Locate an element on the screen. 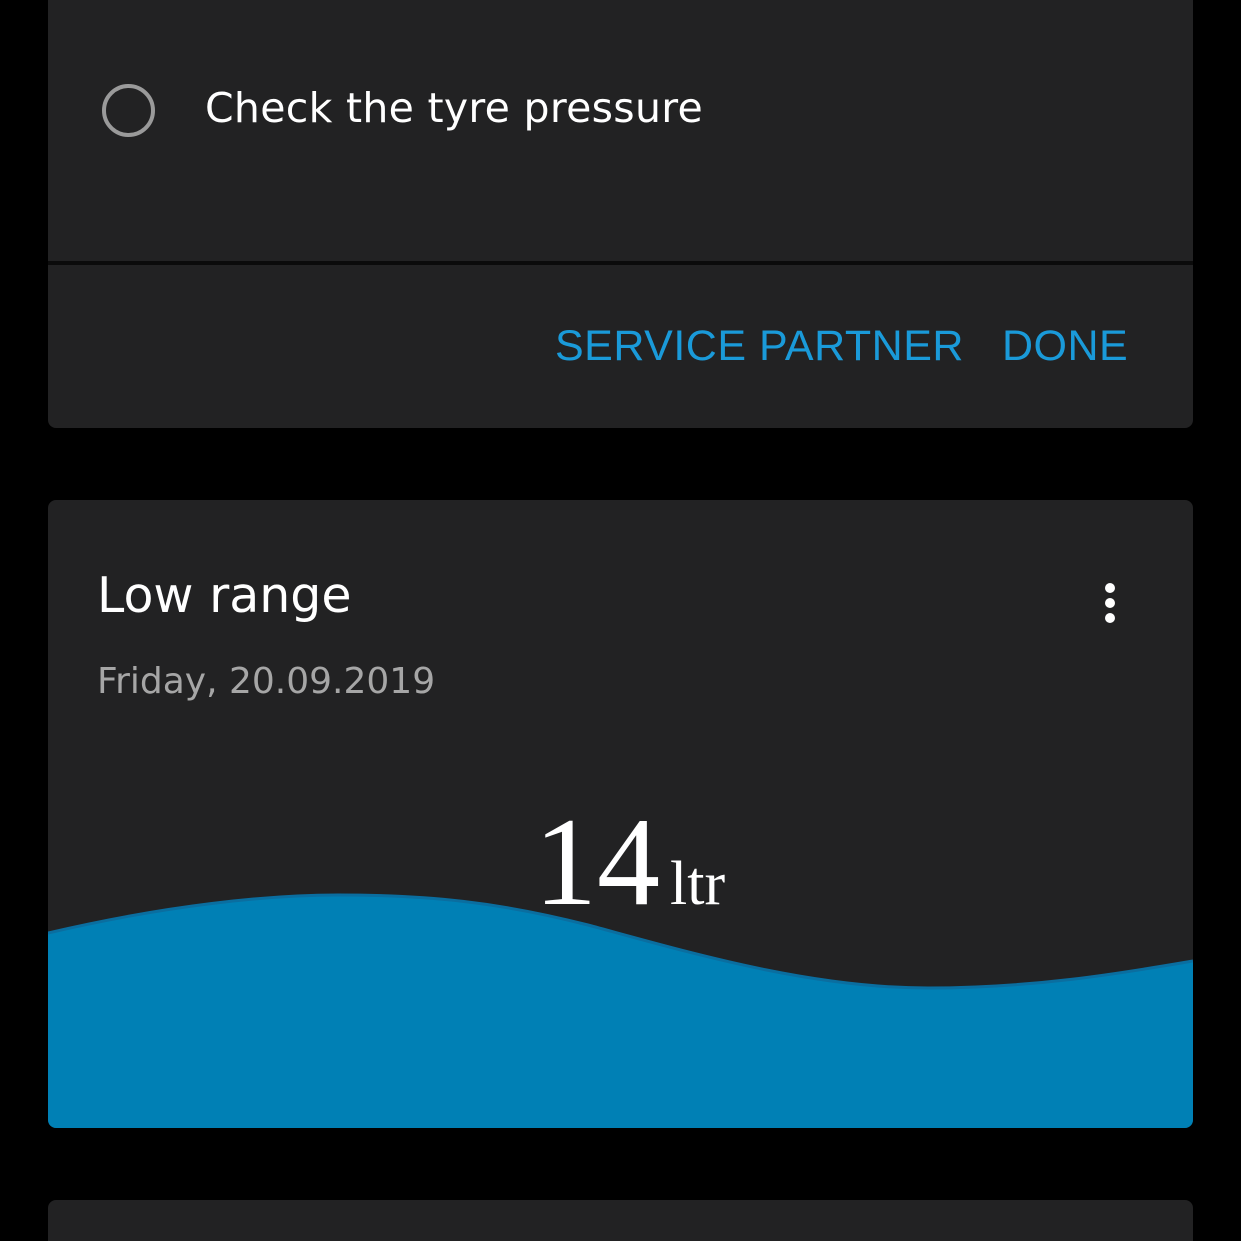 Image resolution: width=1241 pixels, height=1241 pixels. card-title: Low range is located at coordinates (224, 595).